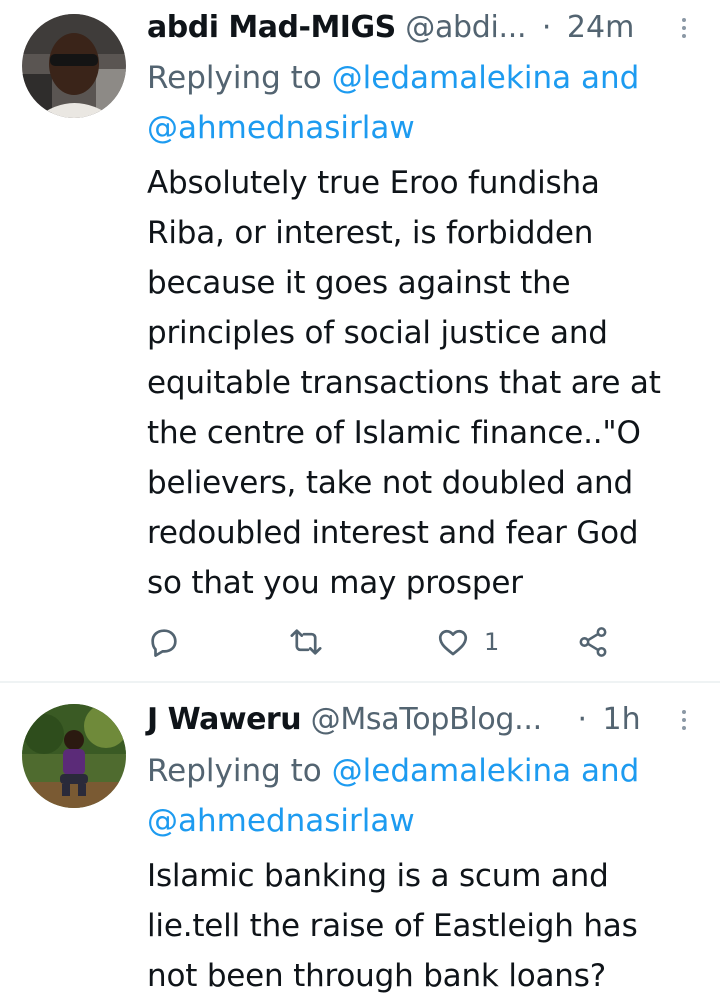 The height and width of the screenshot is (1001, 720). What do you see at coordinates (404, 383) in the screenshot?
I see `tweet-text-line: equitable transactions that are at` at bounding box center [404, 383].